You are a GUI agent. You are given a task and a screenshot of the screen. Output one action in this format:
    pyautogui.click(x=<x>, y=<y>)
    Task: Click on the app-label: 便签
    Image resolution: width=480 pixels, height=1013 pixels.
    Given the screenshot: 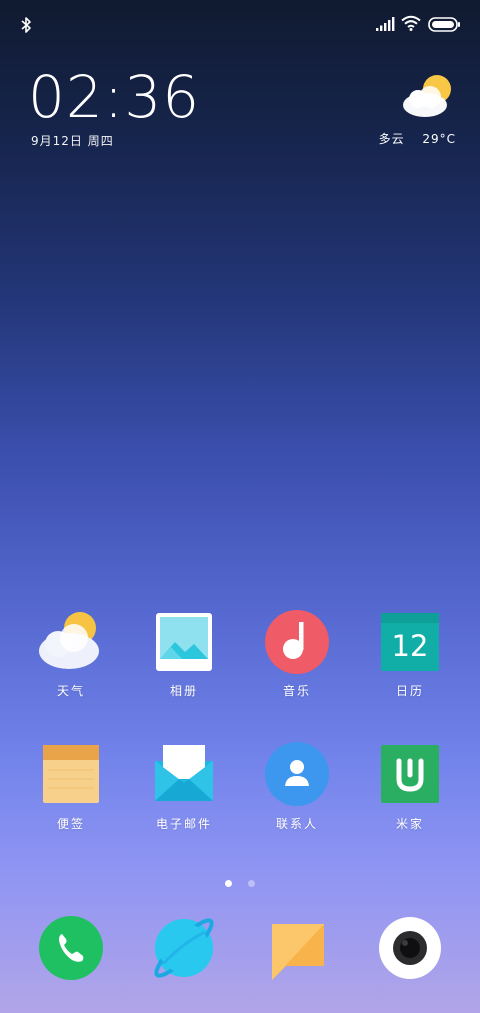 What is the action you would take?
    pyautogui.click(x=70, y=824)
    